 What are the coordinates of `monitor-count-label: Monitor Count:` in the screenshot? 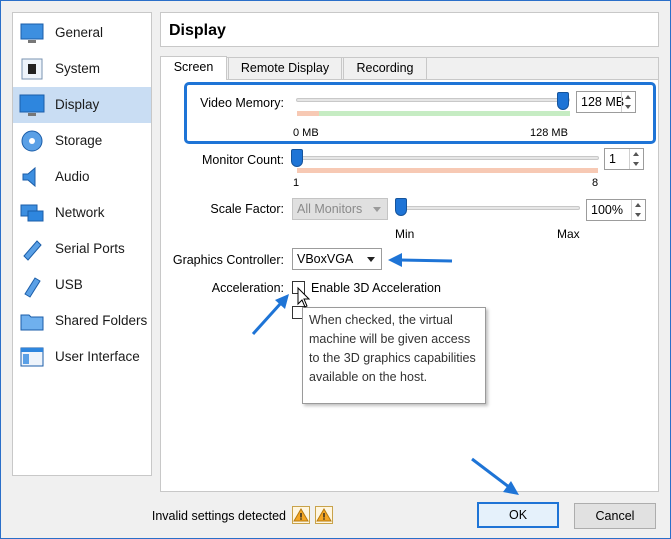 It's located at (243, 160).